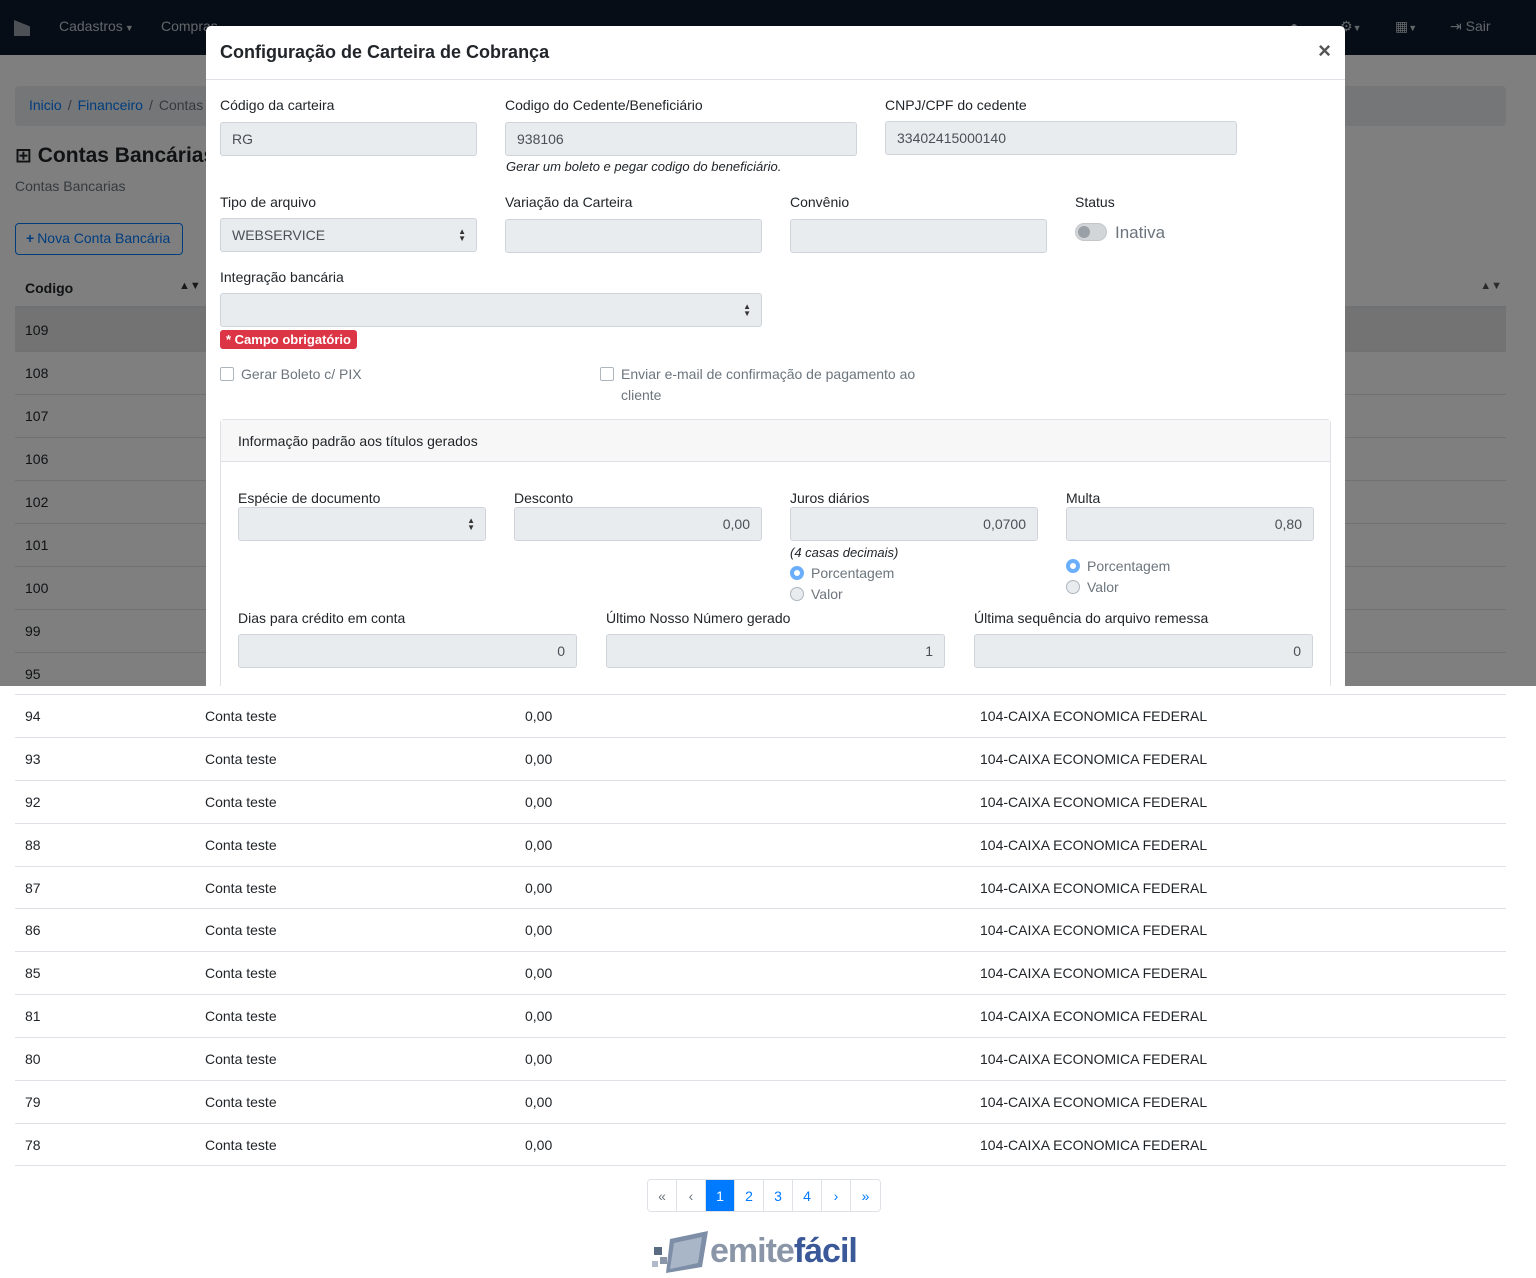  I want to click on integracao-select: ▲ ▼, so click(491, 310).